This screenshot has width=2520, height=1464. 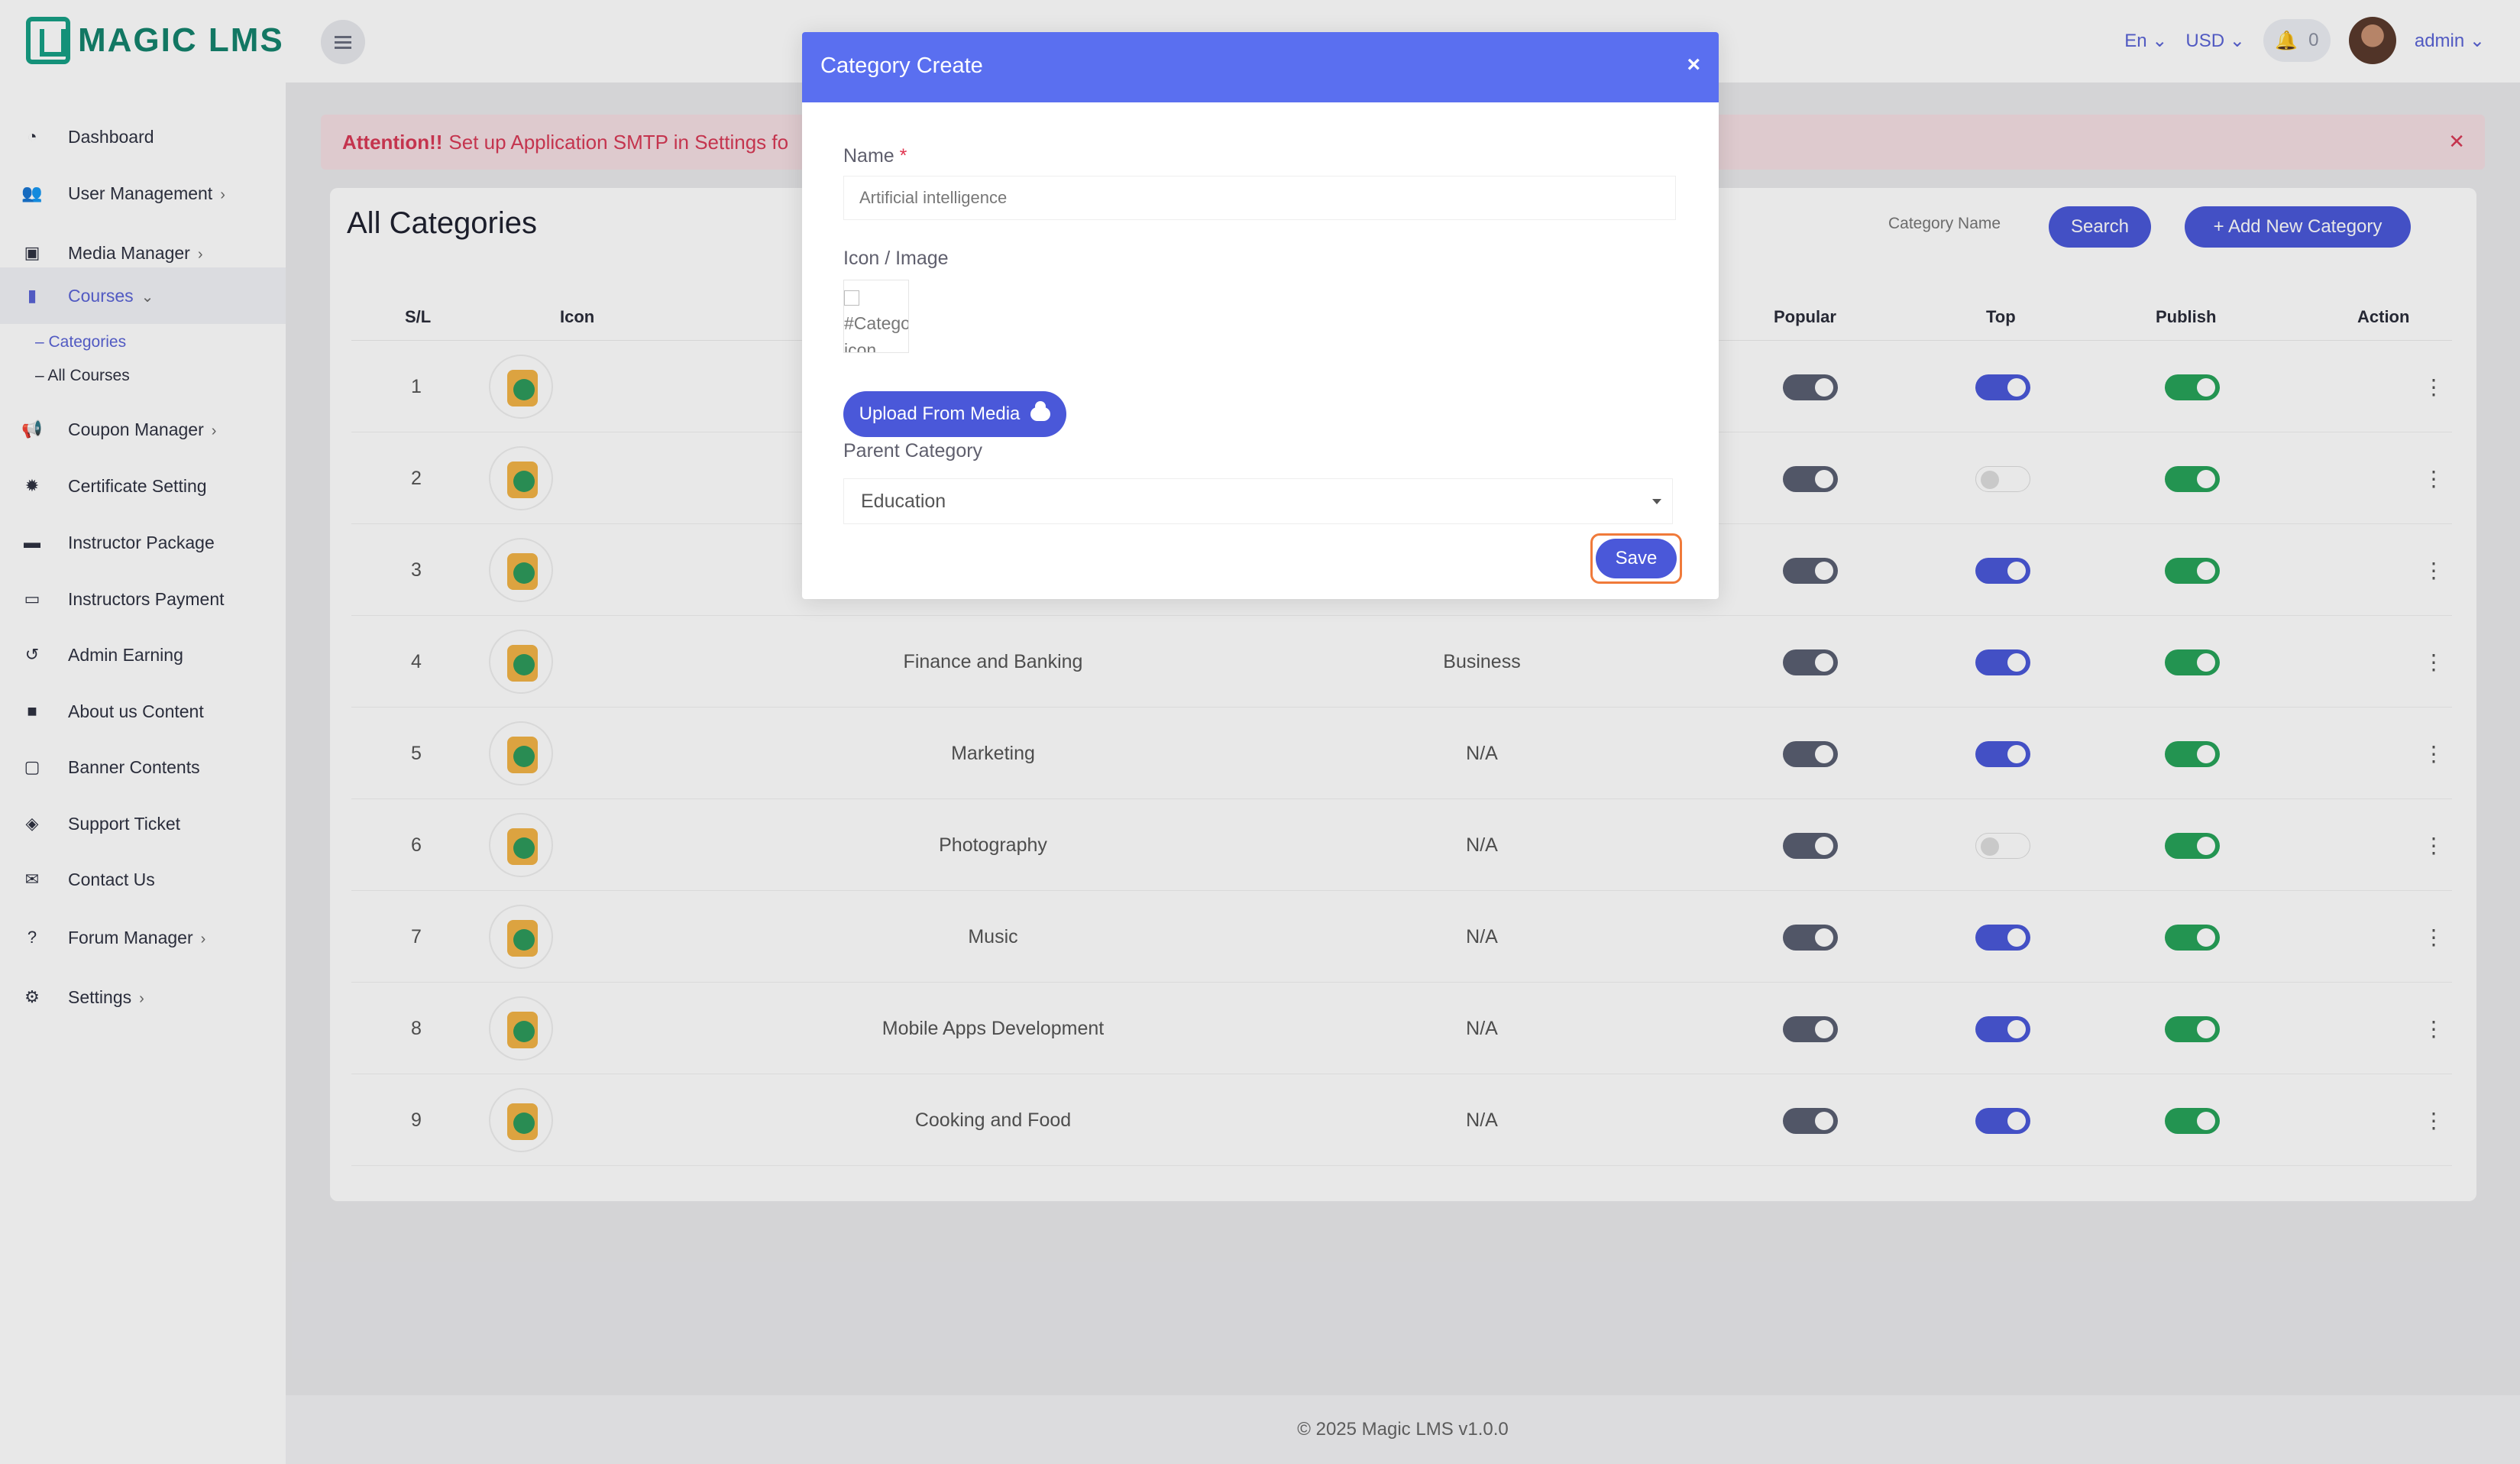 What do you see at coordinates (1656, 501) in the screenshot?
I see `caret-down-icon` at bounding box center [1656, 501].